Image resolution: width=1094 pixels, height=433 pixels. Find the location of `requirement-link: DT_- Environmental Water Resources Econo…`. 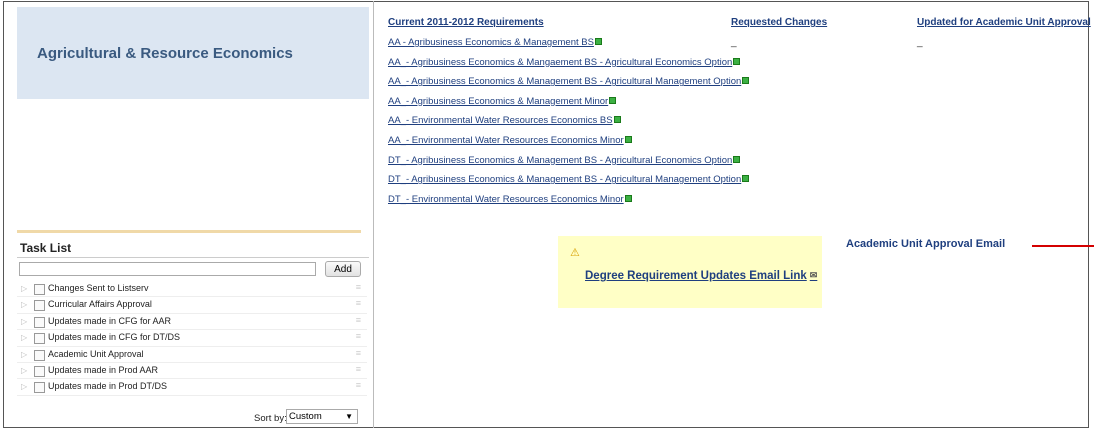

requirement-link: DT_- Environmental Water Resources Econo… is located at coordinates (568, 204).